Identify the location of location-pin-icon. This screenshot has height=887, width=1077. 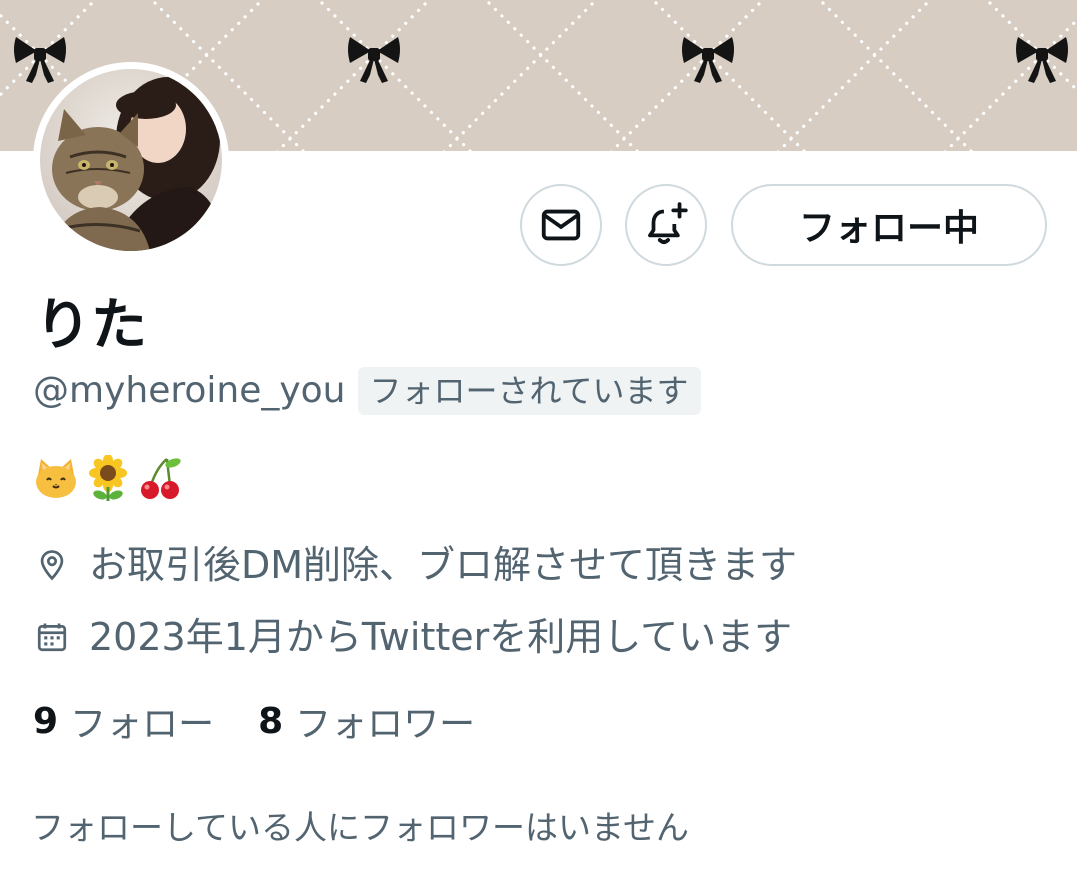
(52, 565).